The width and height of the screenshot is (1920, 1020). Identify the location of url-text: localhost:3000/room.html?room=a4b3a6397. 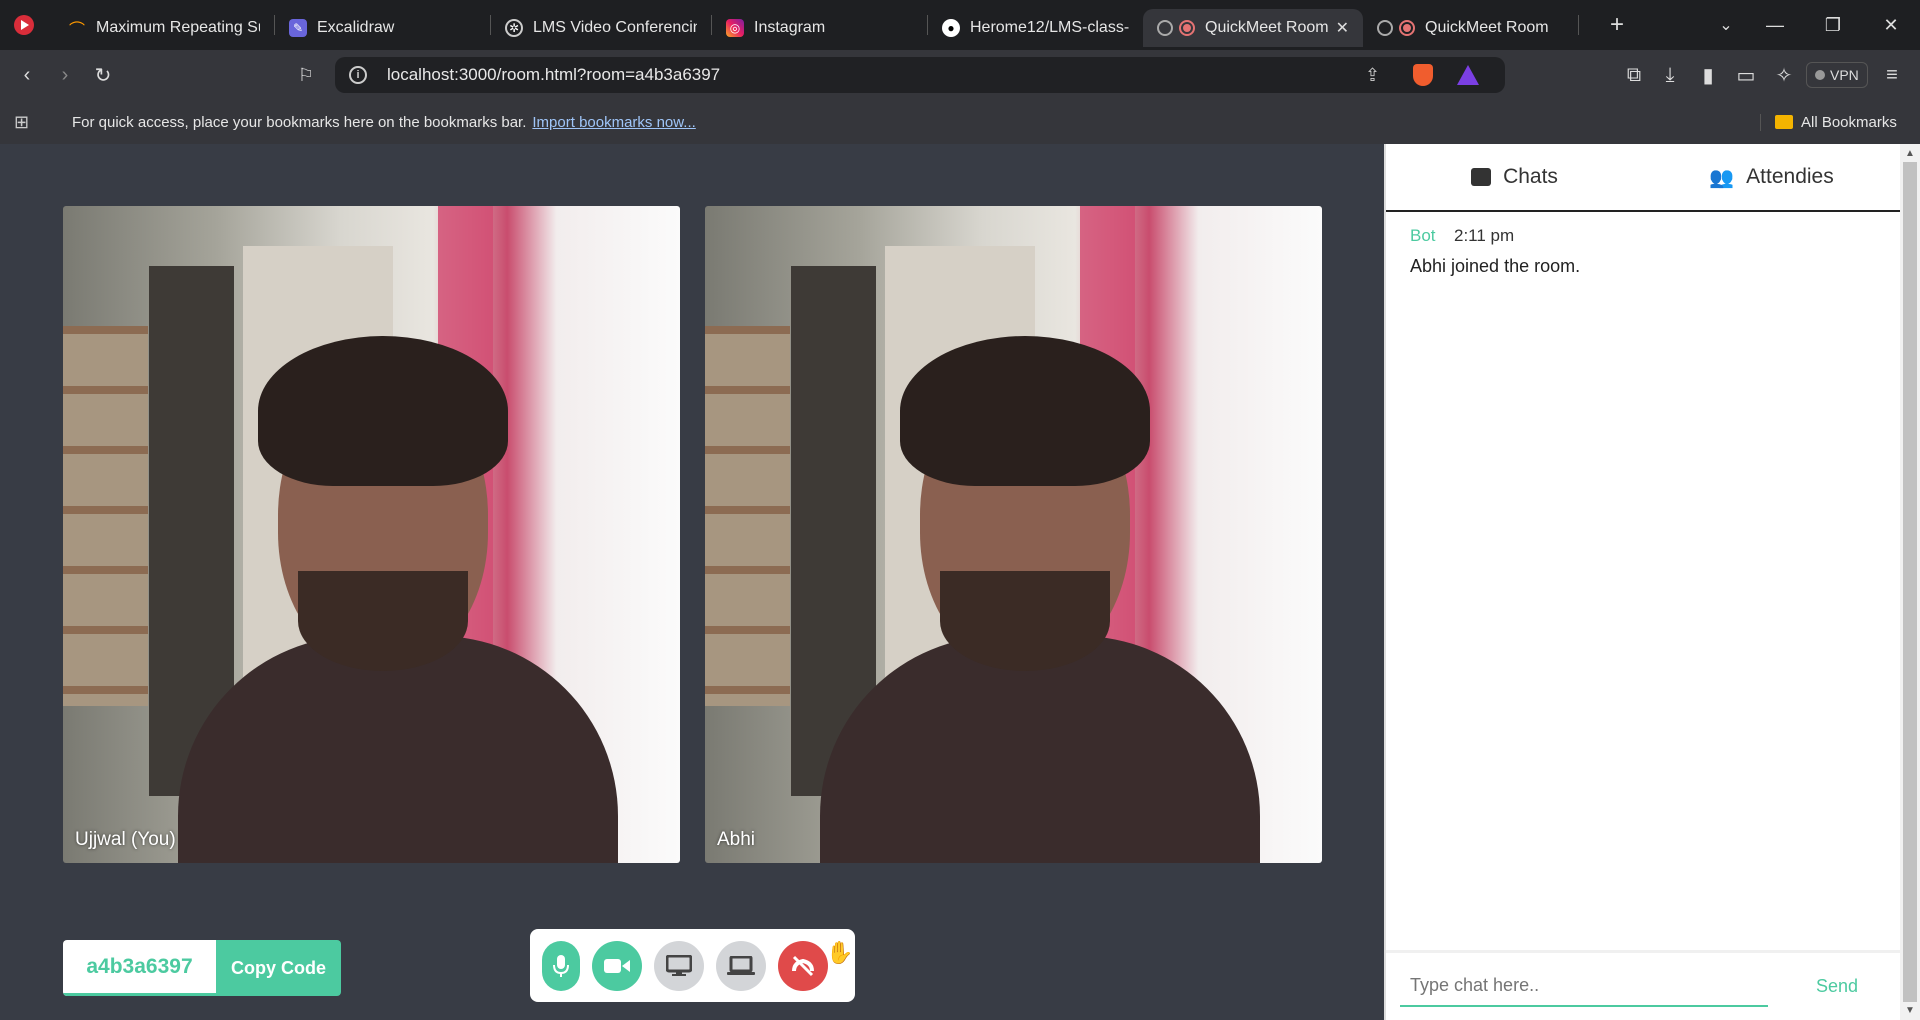
(553, 75).